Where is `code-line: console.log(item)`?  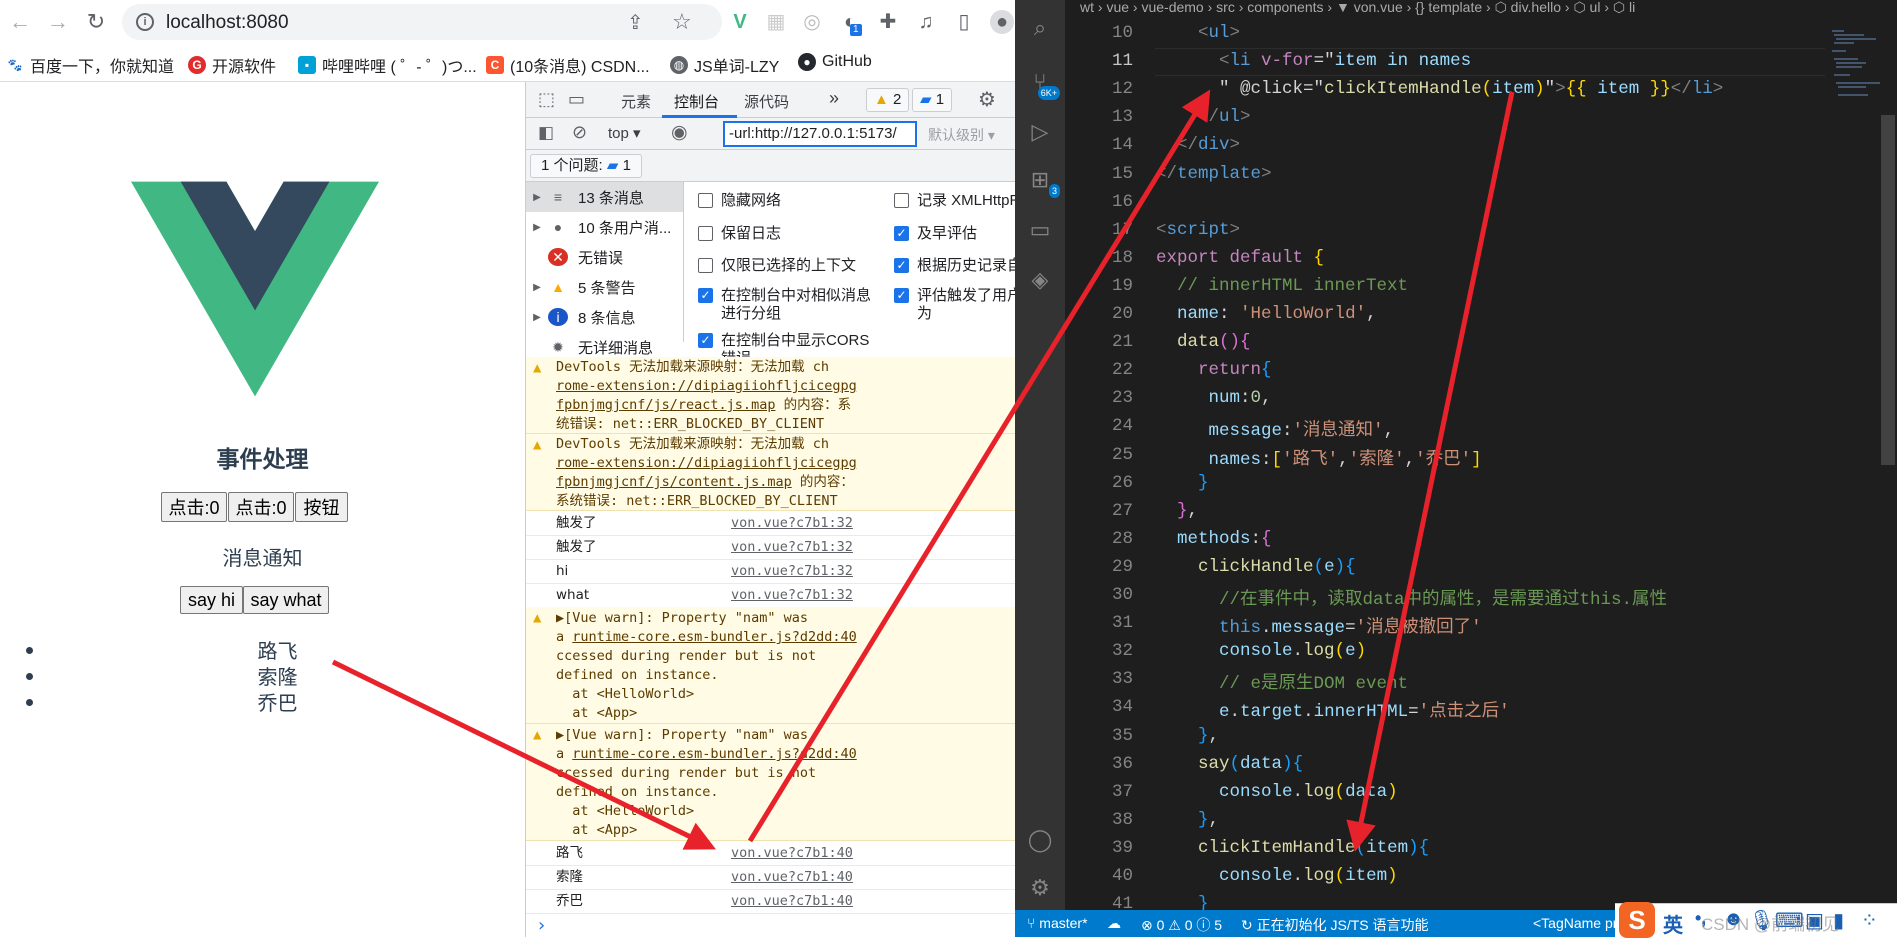 code-line: console.log(item) is located at coordinates (1277, 876).